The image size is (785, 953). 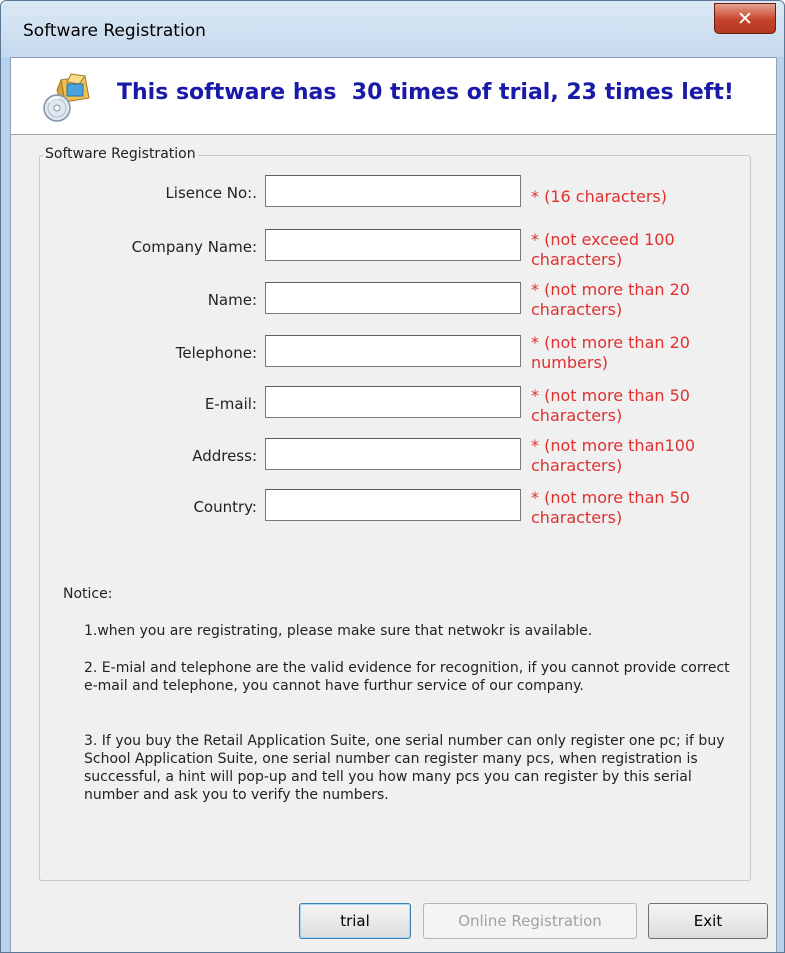 What do you see at coordinates (392, 29) in the screenshot?
I see `title-bar: Software Registration ✕` at bounding box center [392, 29].